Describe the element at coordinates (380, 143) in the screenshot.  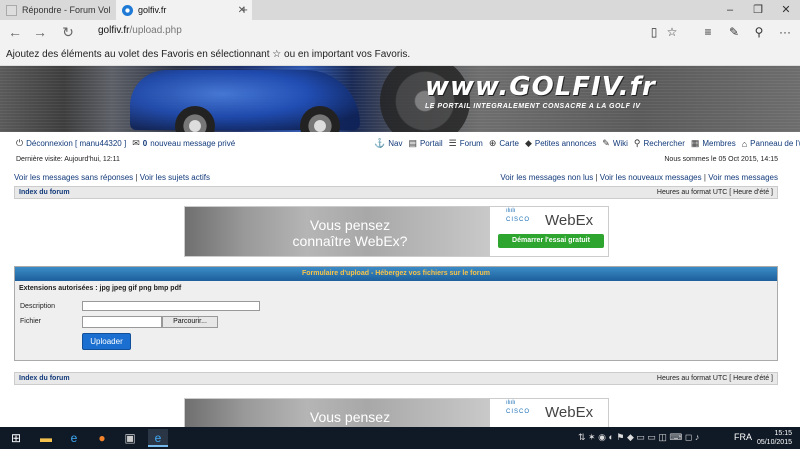
I see `nav-icon: ⚓` at that location.